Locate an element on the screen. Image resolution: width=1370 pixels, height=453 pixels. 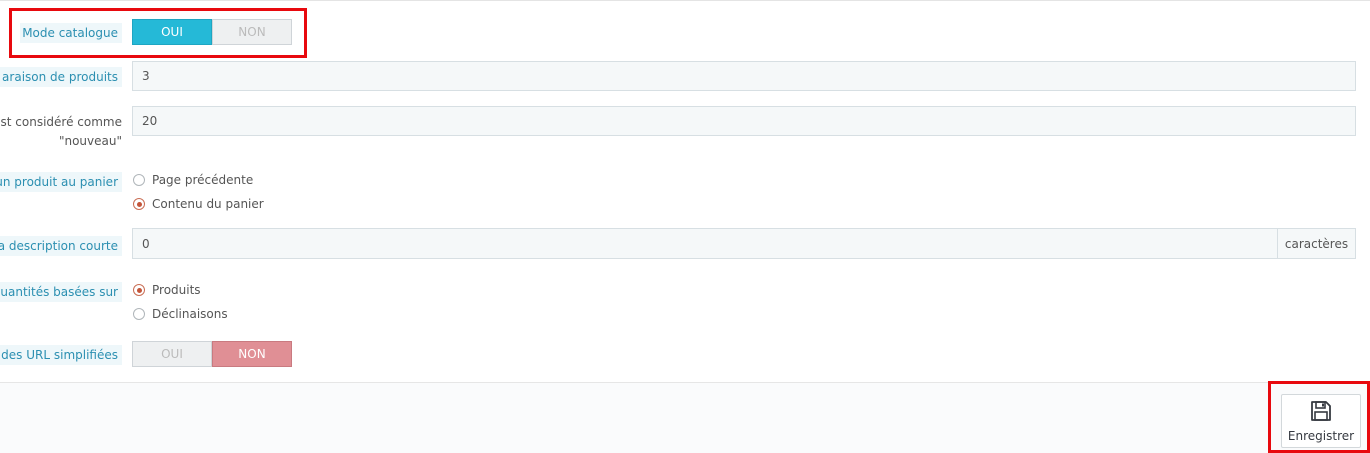
friendly-urls-yes-option: OUI is located at coordinates (172, 354).